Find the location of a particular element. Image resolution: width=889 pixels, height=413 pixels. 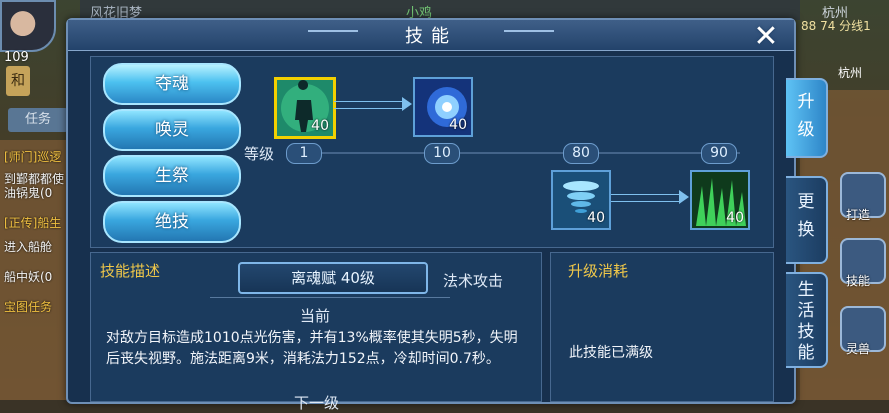

quest-line: 进入船舱 is located at coordinates (39, 246).